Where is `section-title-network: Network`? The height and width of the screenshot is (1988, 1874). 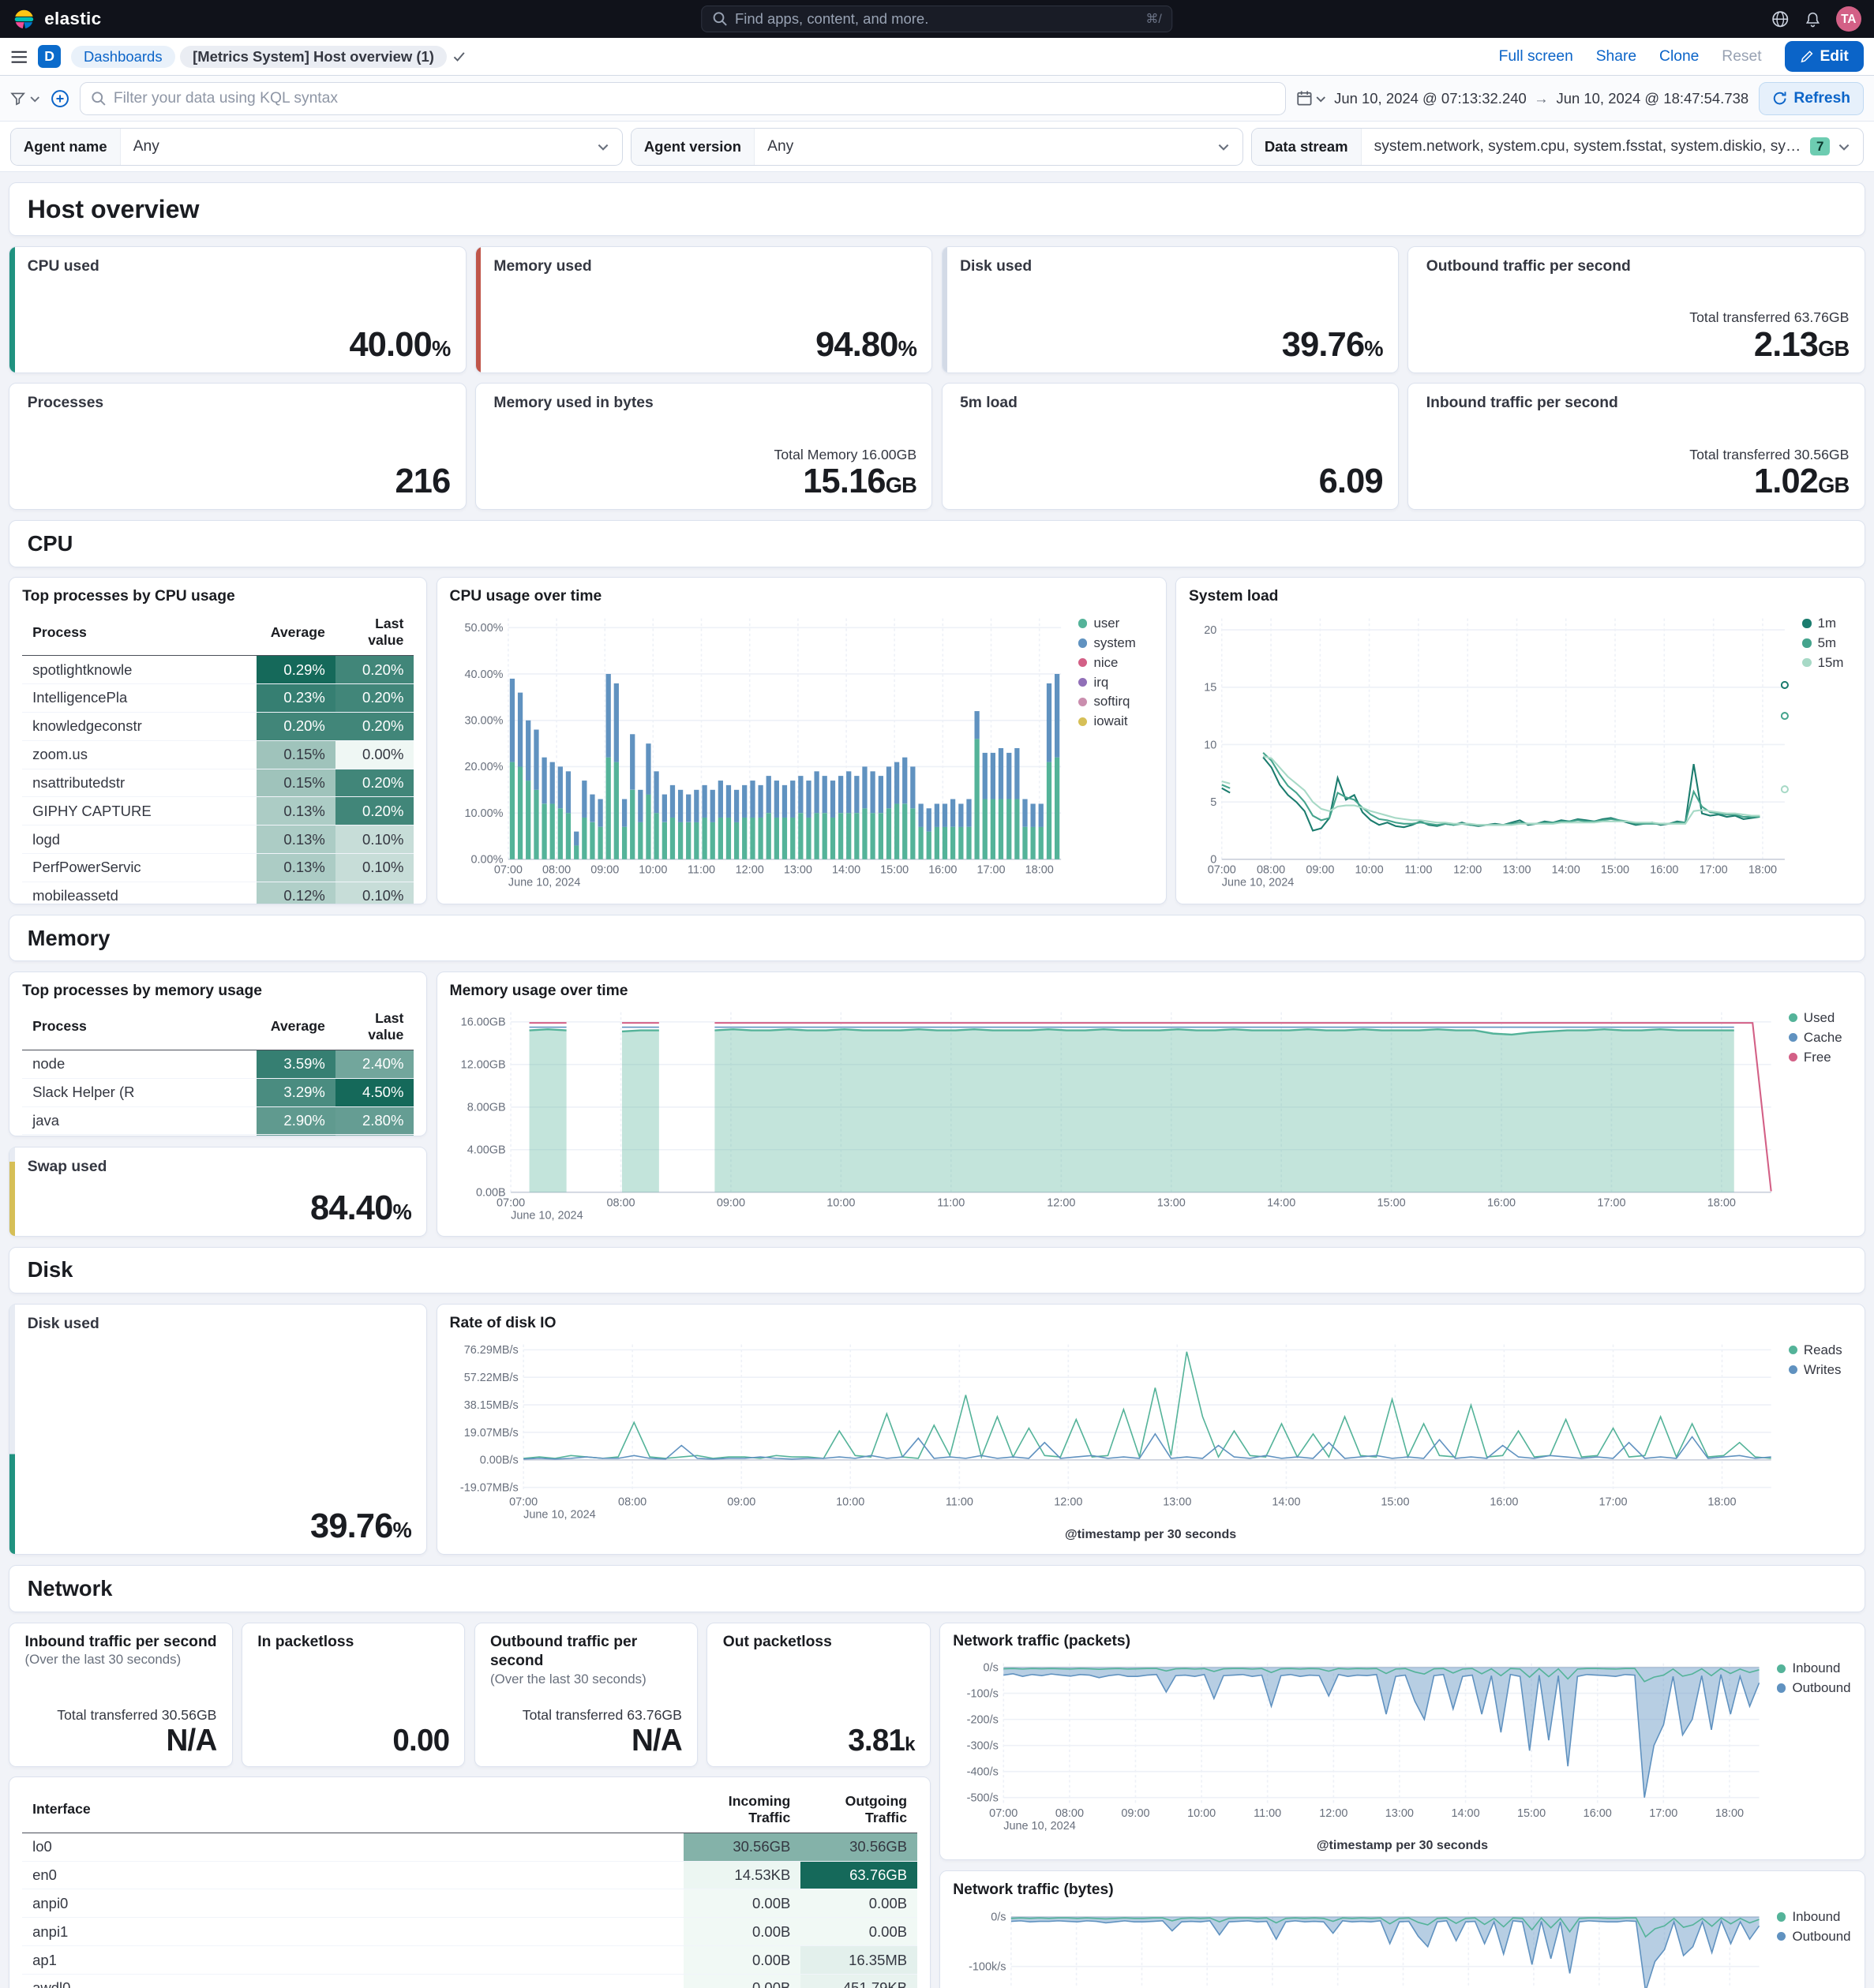
section-title-network: Network is located at coordinates (70, 1588).